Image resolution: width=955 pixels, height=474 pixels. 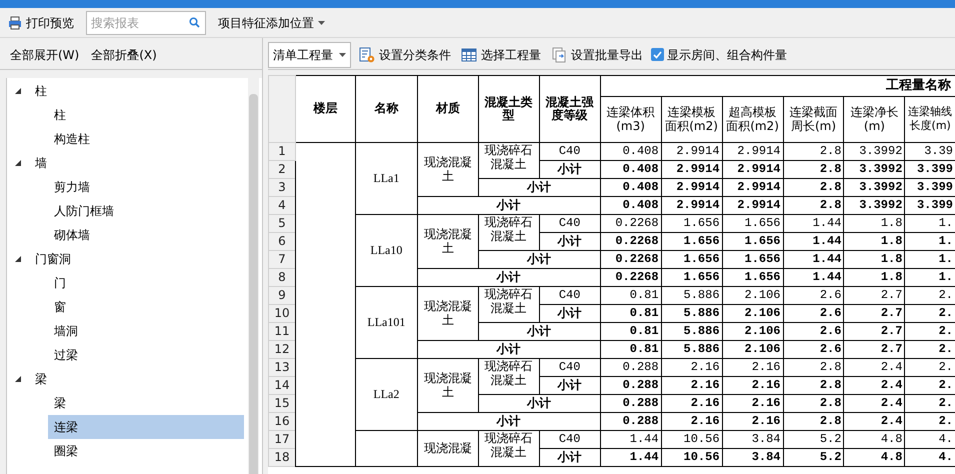 I want to click on quantity-type-dropdown: 清单工程量, so click(x=309, y=55).